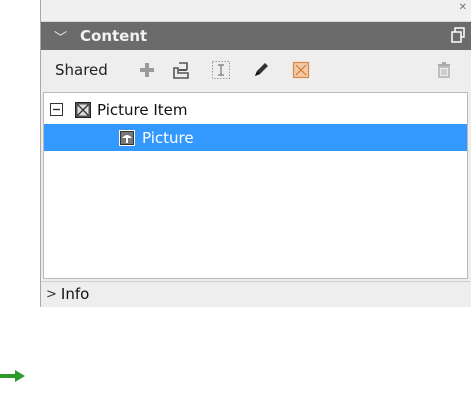 This screenshot has width=471, height=402. I want to click on shared-label: Shared, so click(81, 70).